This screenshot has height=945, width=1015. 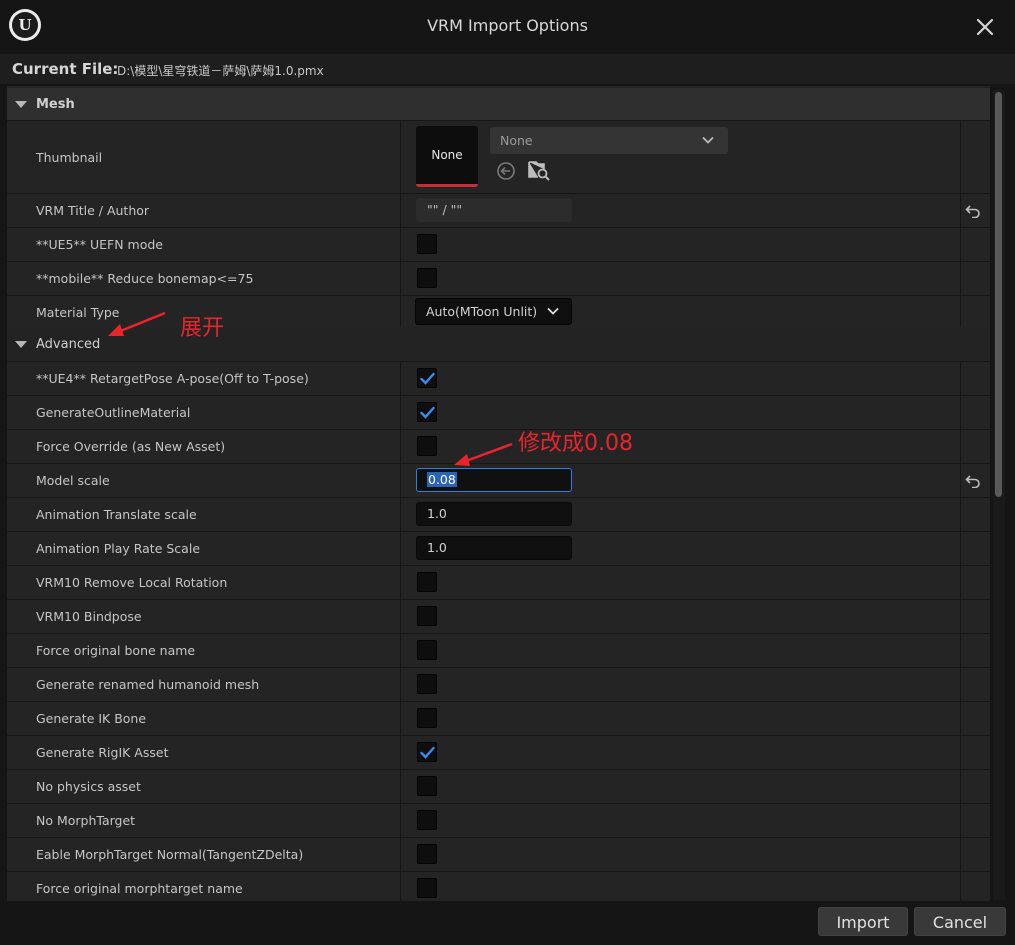 What do you see at coordinates (91, 718) in the screenshot?
I see `advanced-row-label: Generate IK Bone` at bounding box center [91, 718].